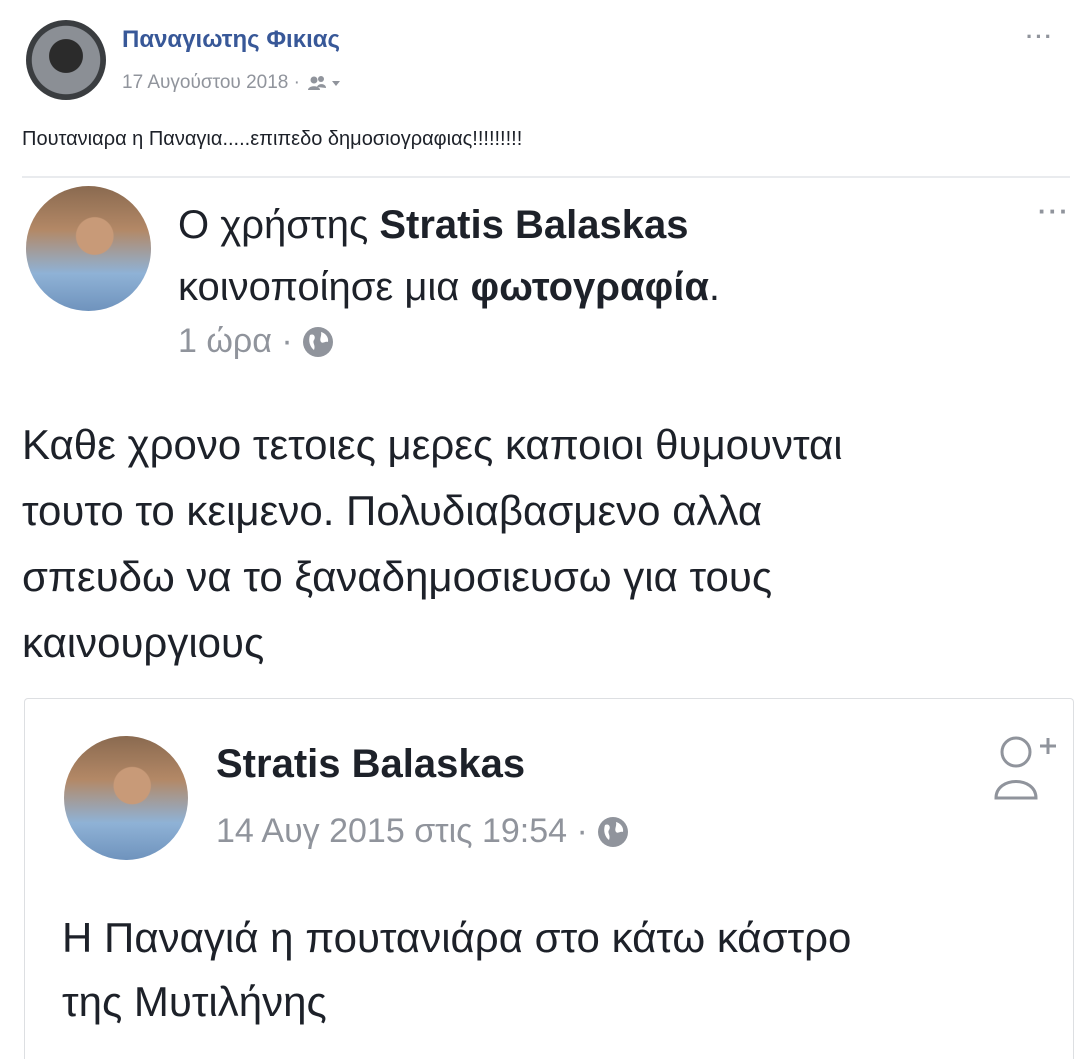  What do you see at coordinates (546, 177) in the screenshot?
I see `post-divider` at bounding box center [546, 177].